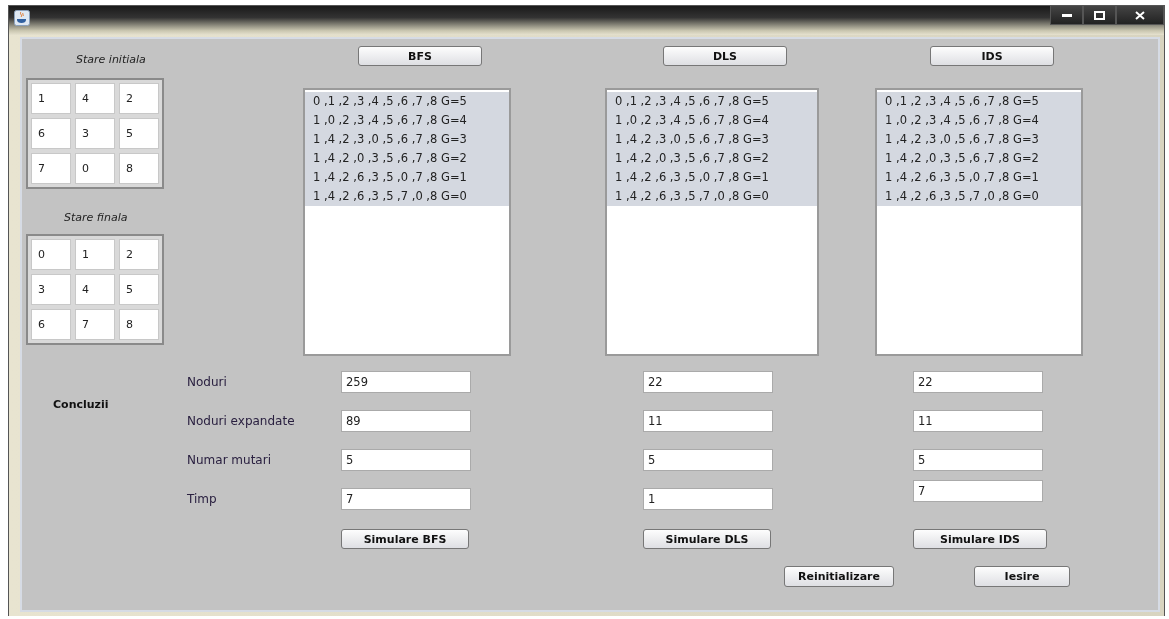  Describe the element at coordinates (708, 499) in the screenshot. I see `input-field: 1` at that location.